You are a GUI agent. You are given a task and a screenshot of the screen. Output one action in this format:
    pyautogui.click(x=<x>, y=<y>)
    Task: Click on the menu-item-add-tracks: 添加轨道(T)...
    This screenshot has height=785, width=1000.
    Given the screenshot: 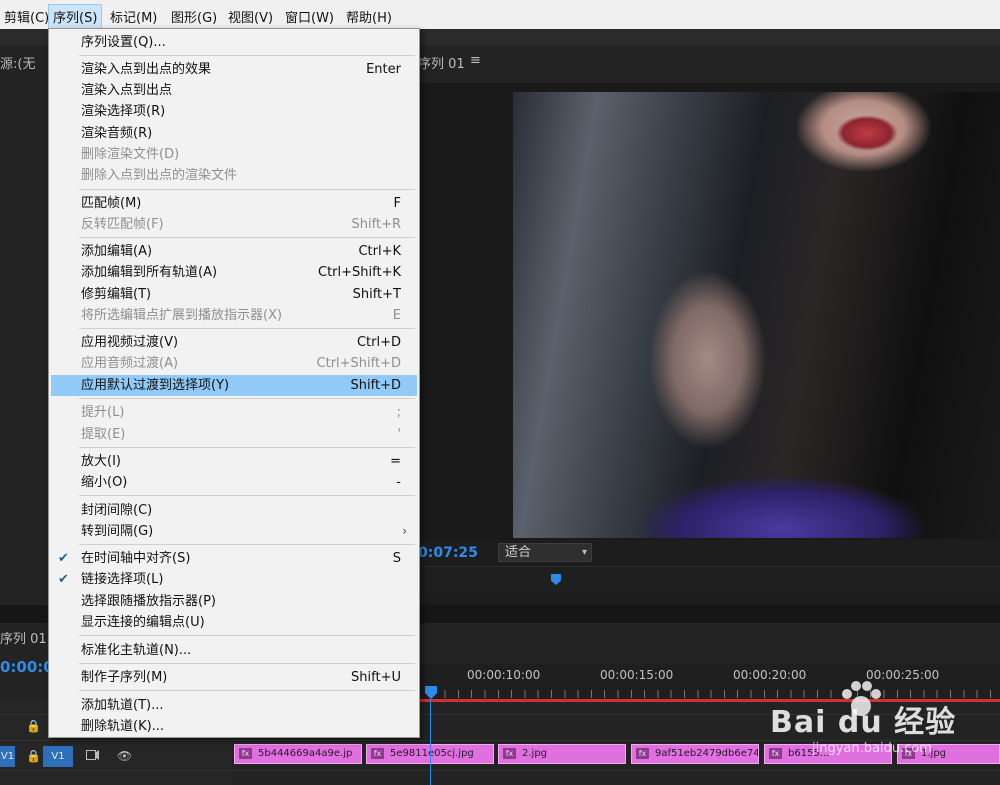 What is the action you would take?
    pyautogui.click(x=234, y=705)
    